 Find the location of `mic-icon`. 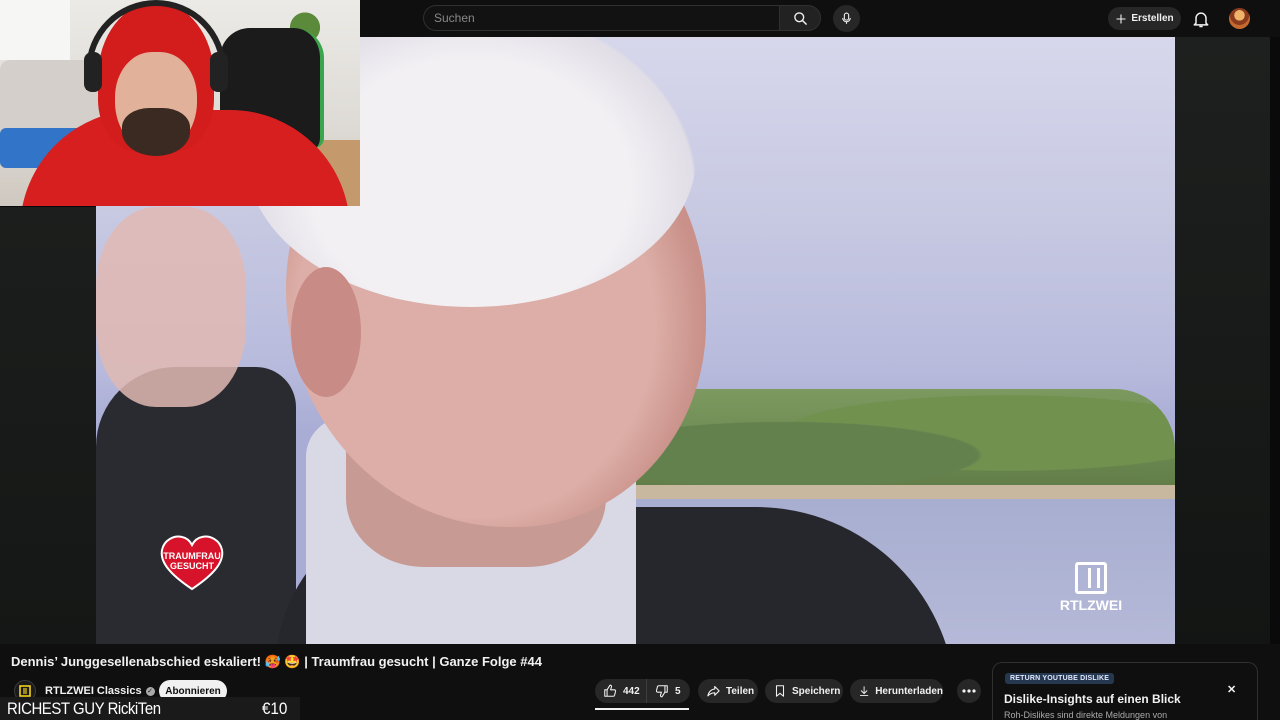

mic-icon is located at coordinates (846, 18).